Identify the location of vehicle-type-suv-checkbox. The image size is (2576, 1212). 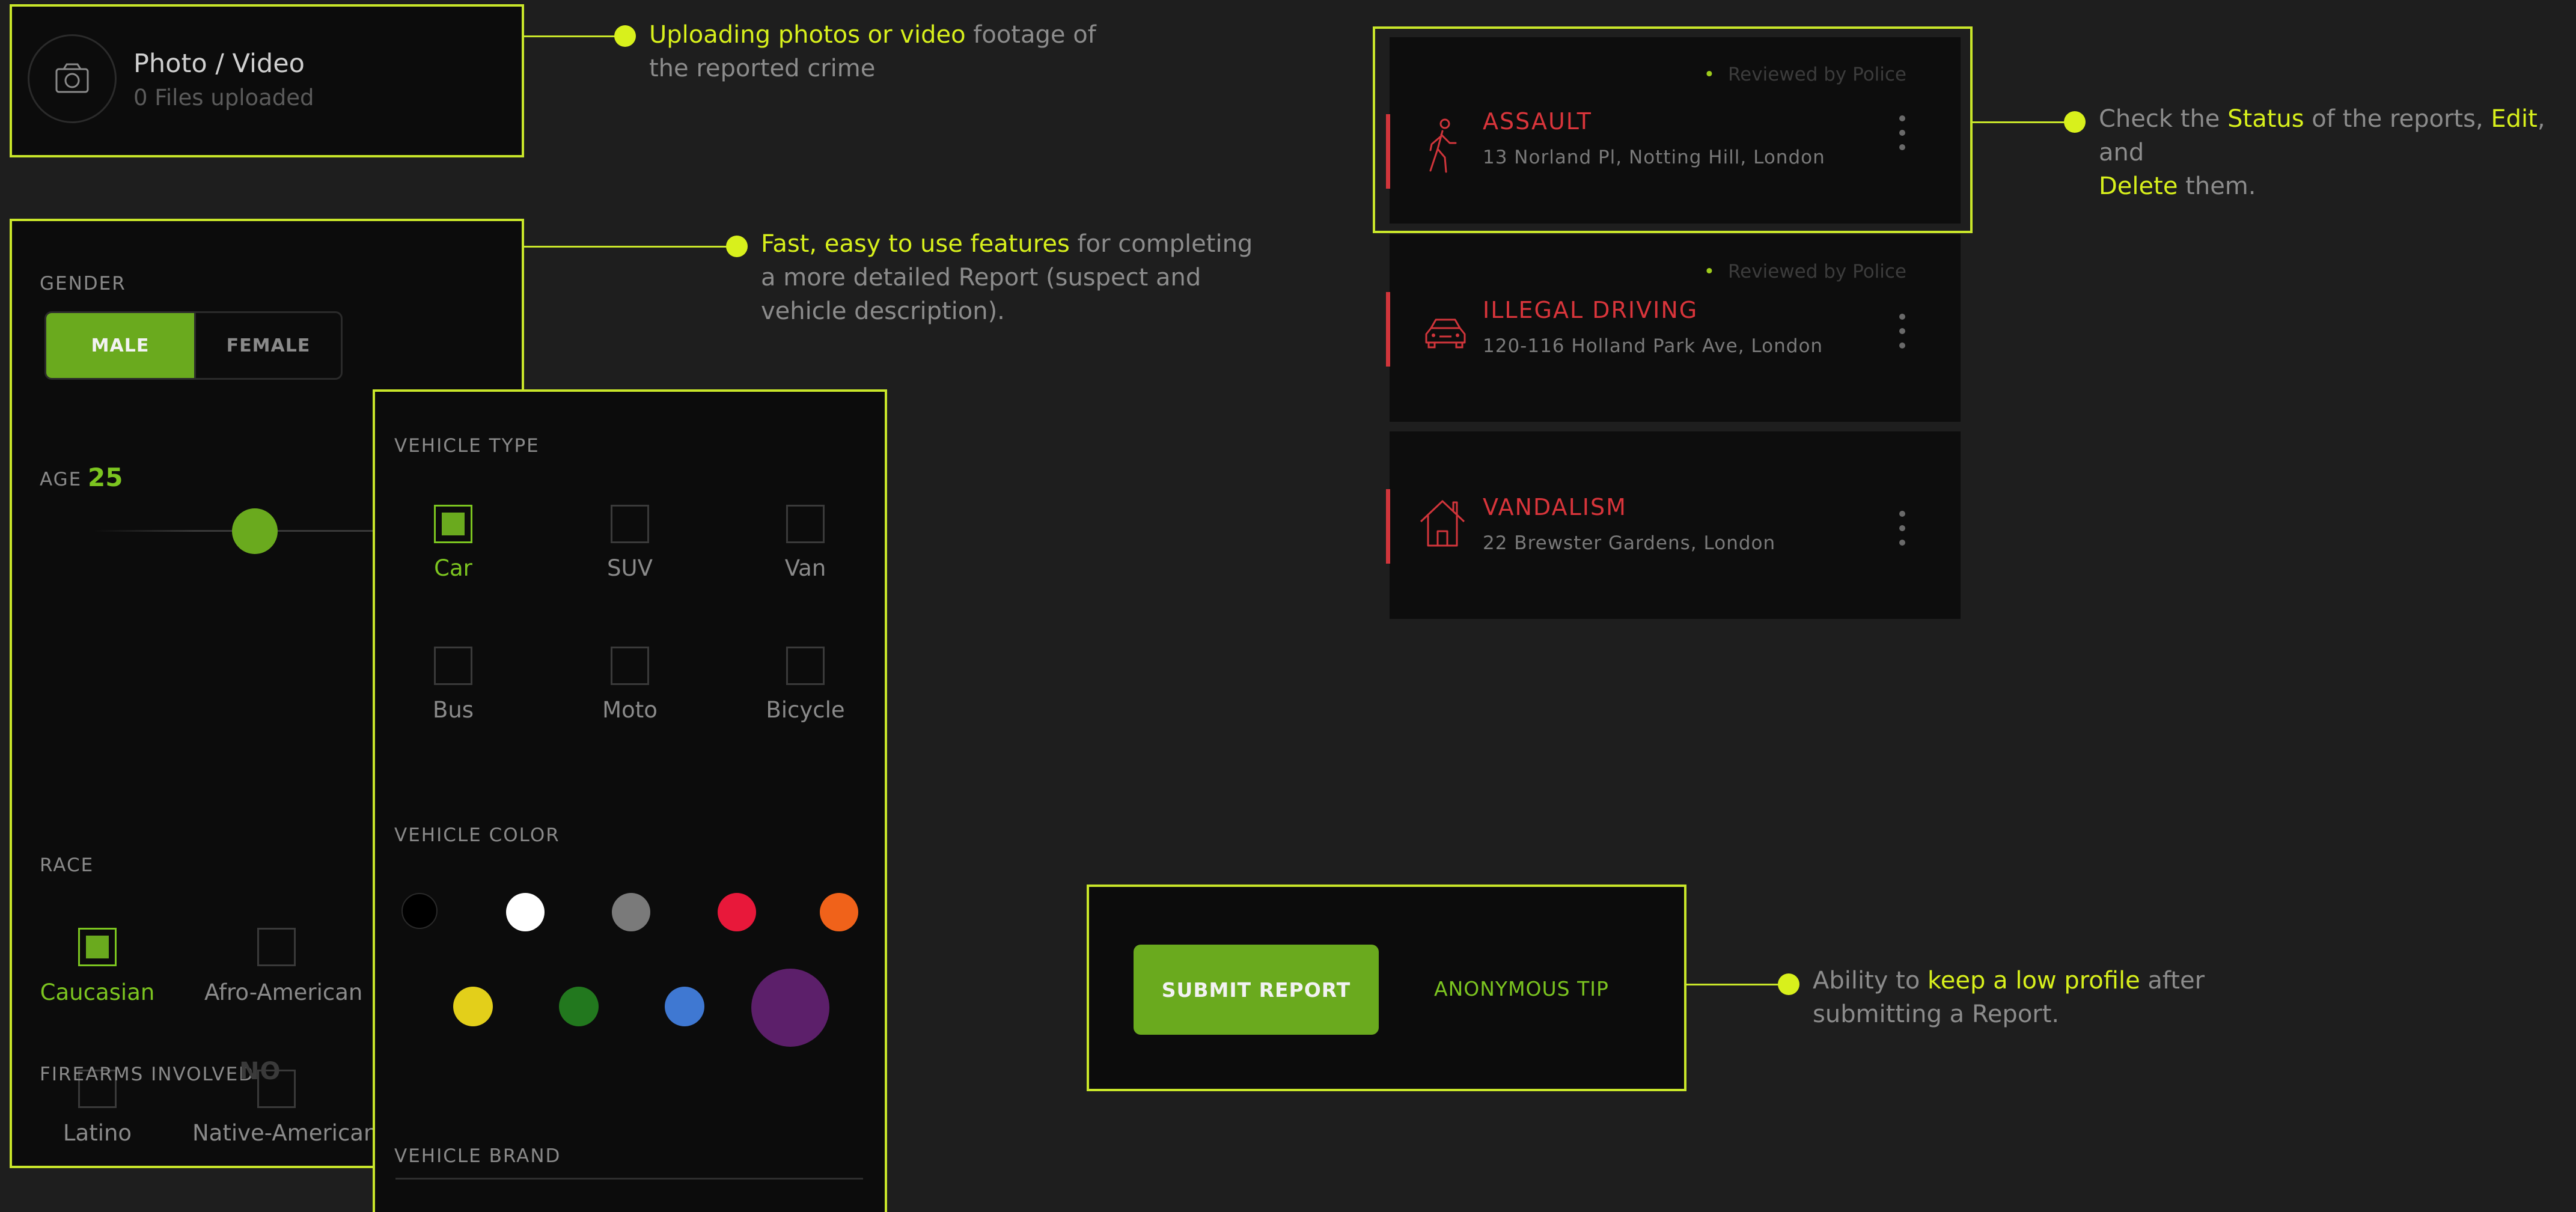
(630, 524).